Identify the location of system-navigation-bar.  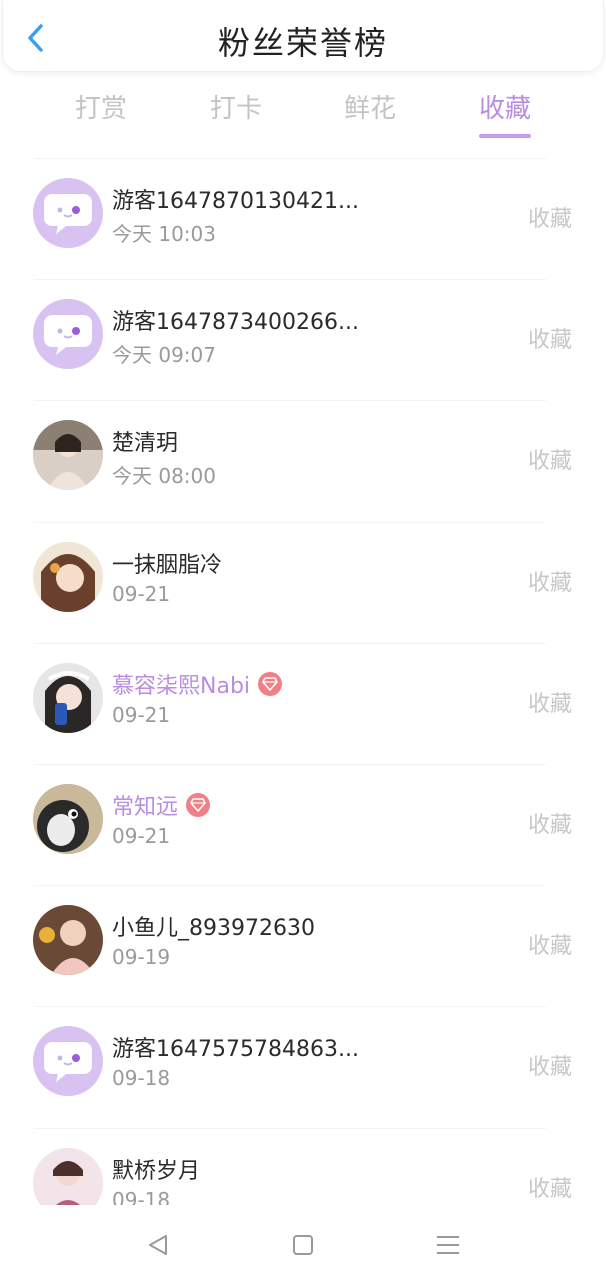
(303, 1243).